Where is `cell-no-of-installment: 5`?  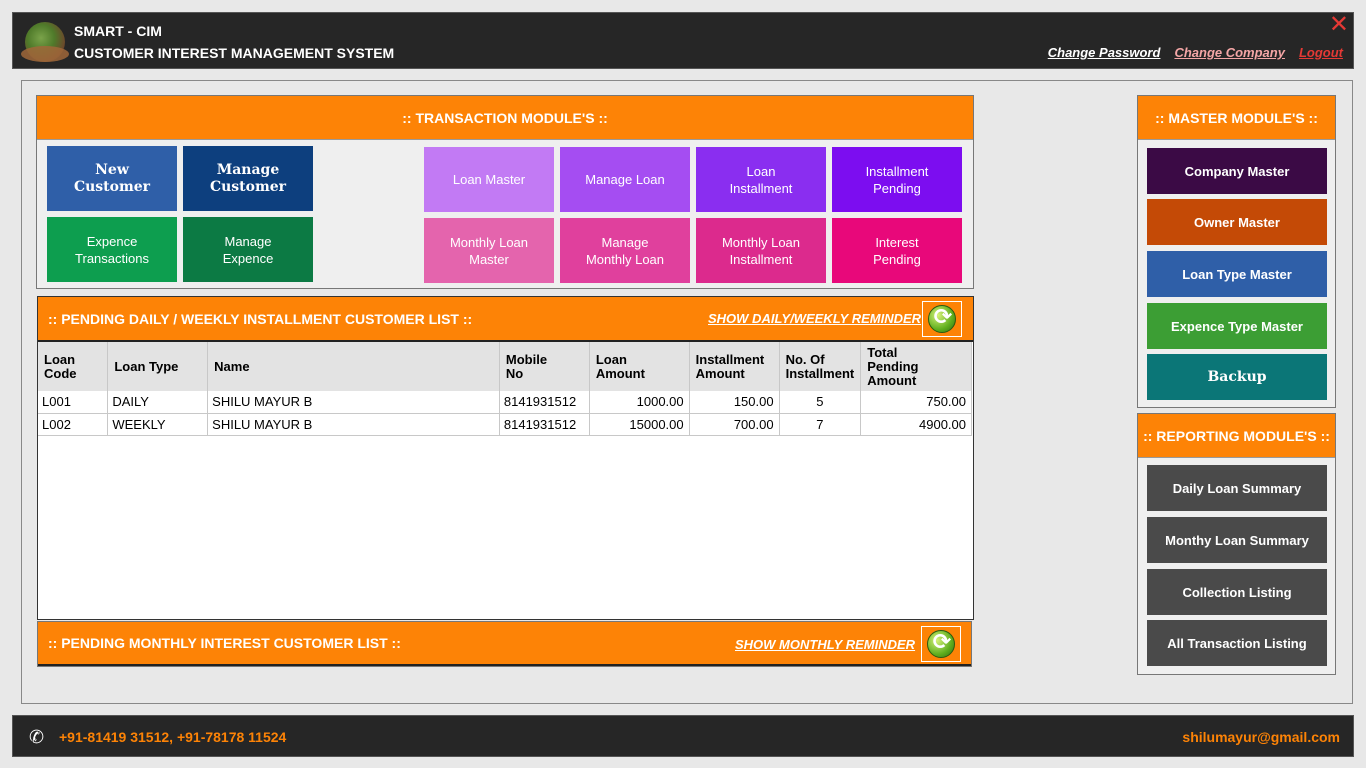
cell-no-of-installment: 5 is located at coordinates (820, 402).